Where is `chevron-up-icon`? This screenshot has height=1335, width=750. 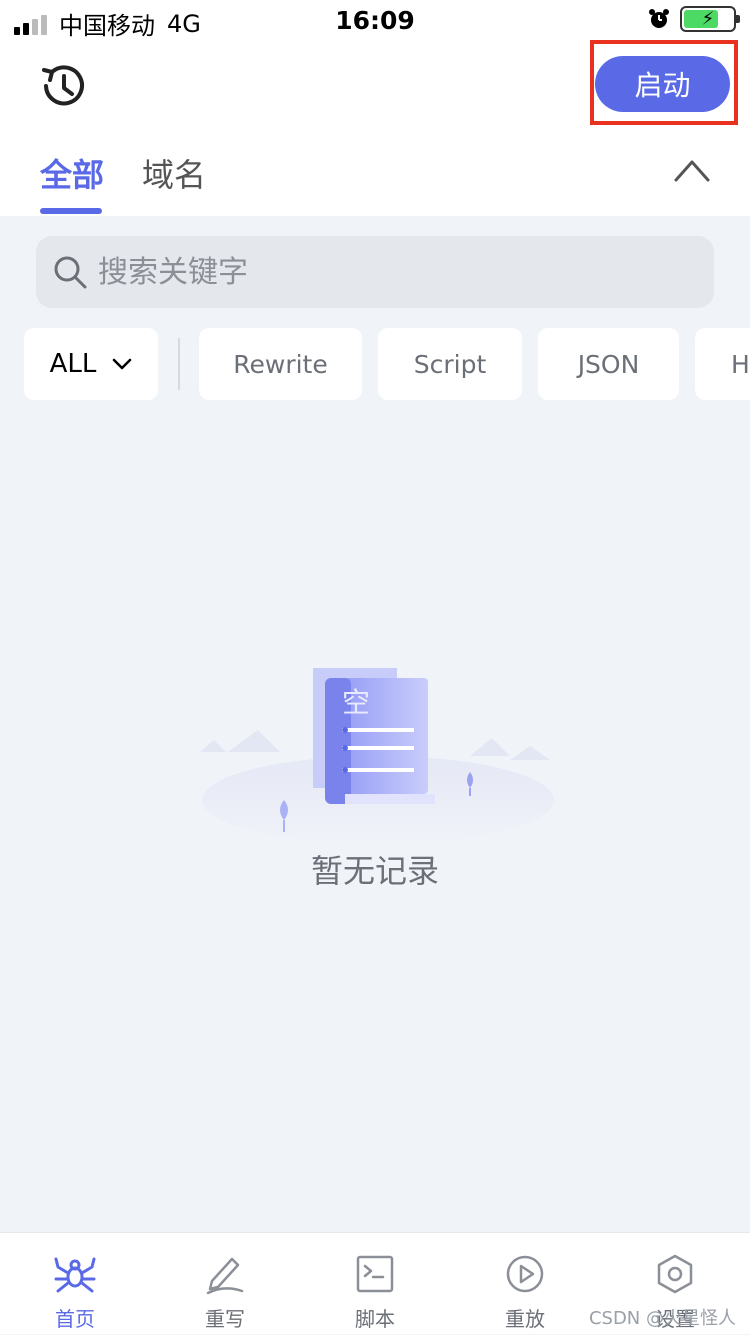
chevron-up-icon is located at coordinates (692, 170).